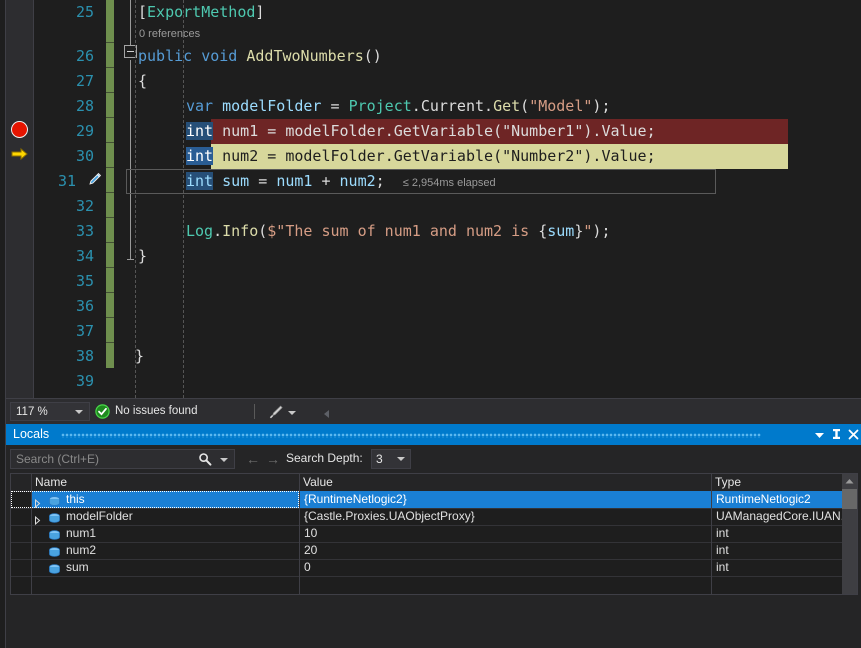 The width and height of the screenshot is (861, 648). I want to click on search-input: Search (Ctrl+E), so click(122, 459).